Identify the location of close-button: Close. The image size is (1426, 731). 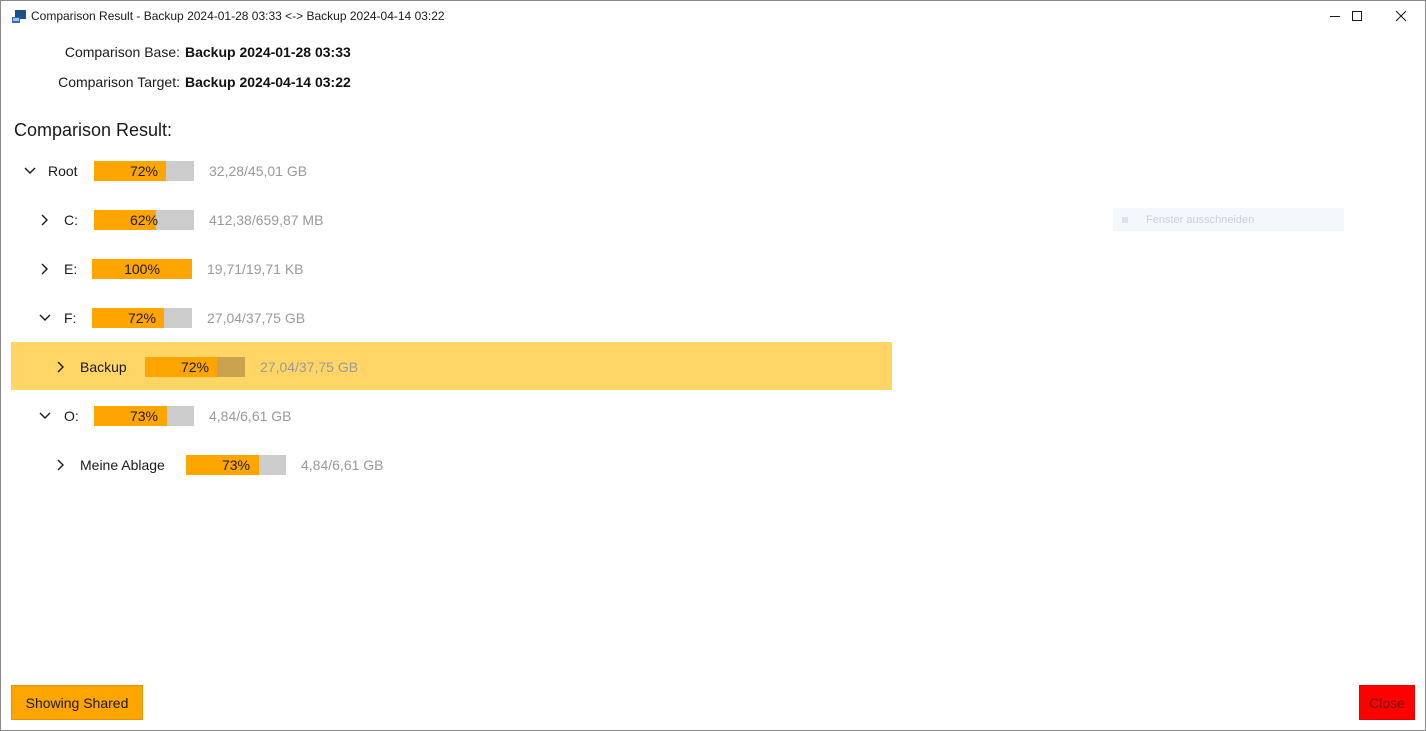
(1387, 702).